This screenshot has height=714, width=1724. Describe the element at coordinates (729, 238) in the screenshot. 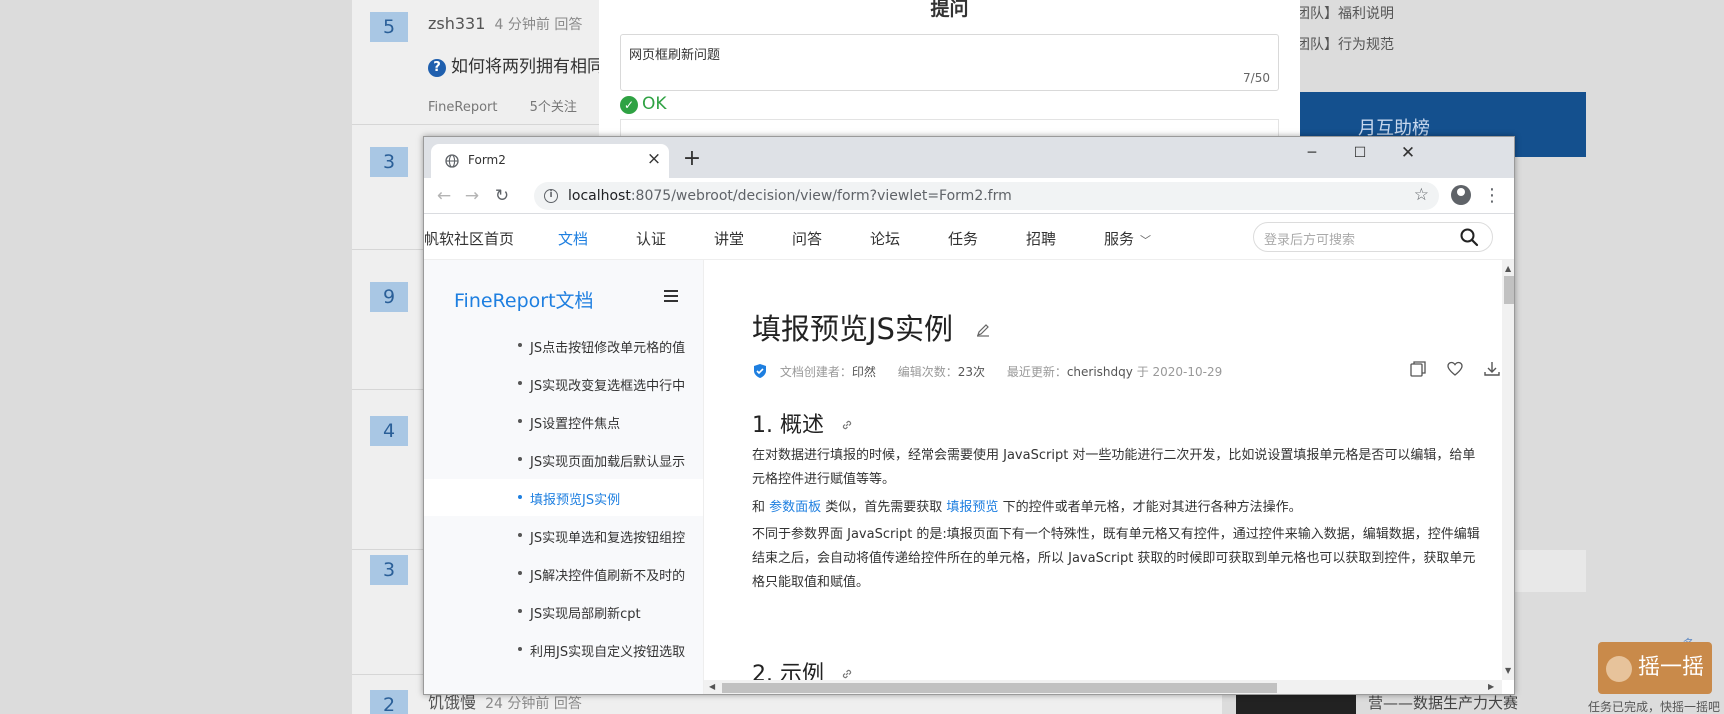

I see `nav-lectures: 讲堂` at that location.